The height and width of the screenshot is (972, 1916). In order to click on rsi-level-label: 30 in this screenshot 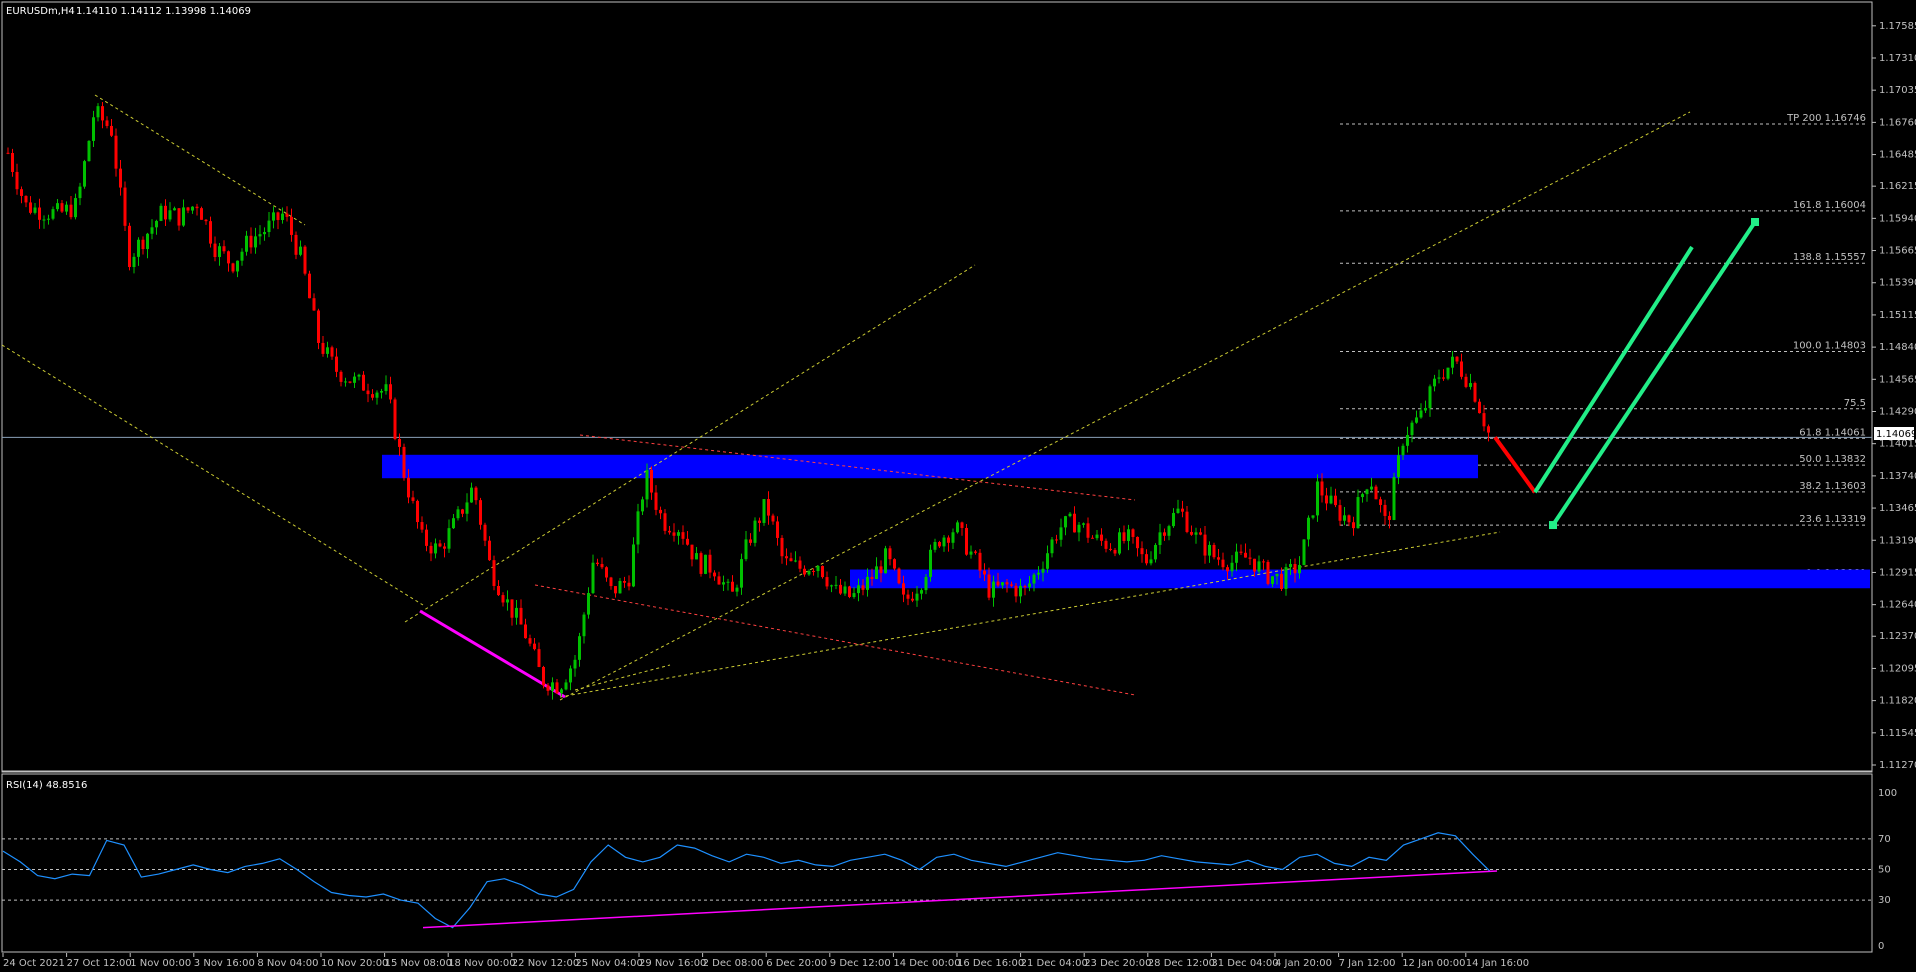, I will do `click(1884, 900)`.